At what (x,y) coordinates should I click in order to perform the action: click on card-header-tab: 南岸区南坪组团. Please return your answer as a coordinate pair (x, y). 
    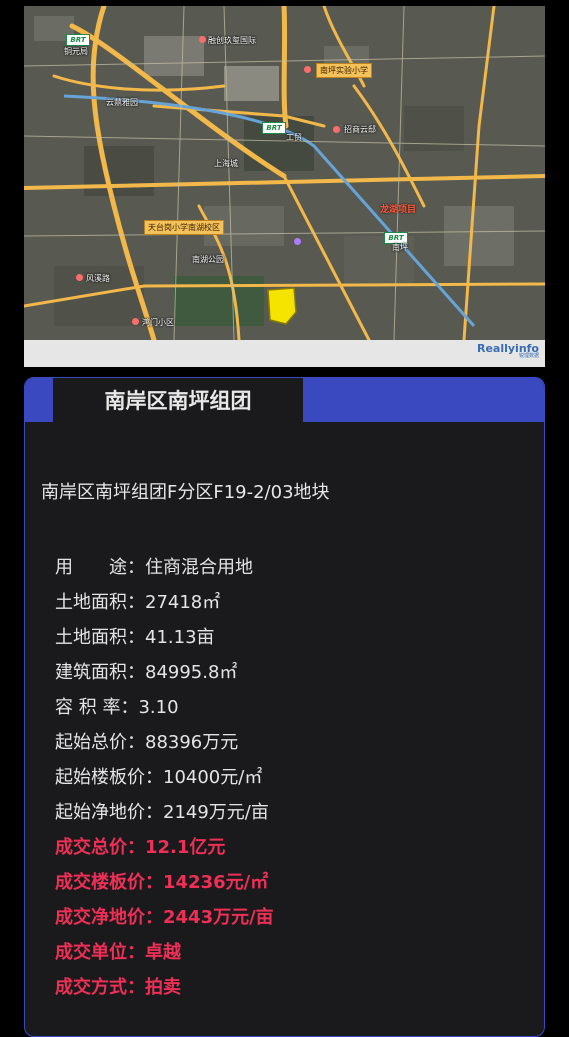
    Looking at the image, I should click on (178, 400).